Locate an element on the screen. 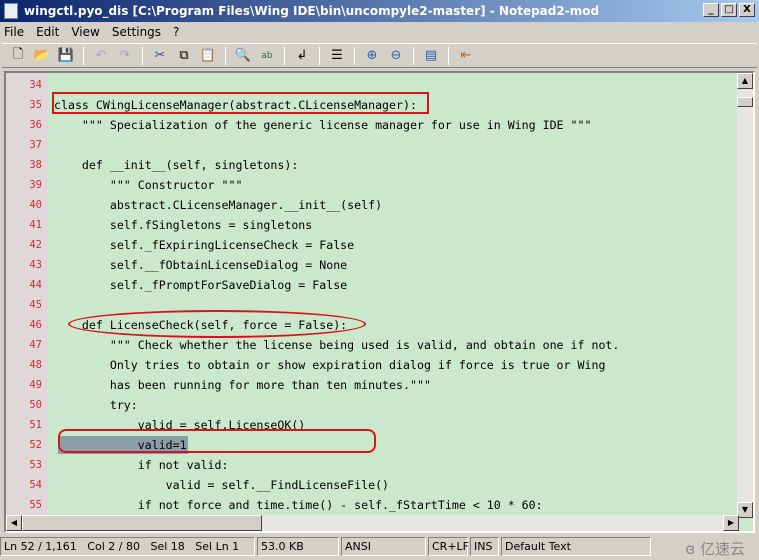 This screenshot has height=560, width=759. toolbar: 🗋 📂 💾 ↶ ↷ ✂ ⧉ 📋 🔍 ab ↲ ☰ ⊕ ⊖ ▤ ⇤ is located at coordinates (379, 55).